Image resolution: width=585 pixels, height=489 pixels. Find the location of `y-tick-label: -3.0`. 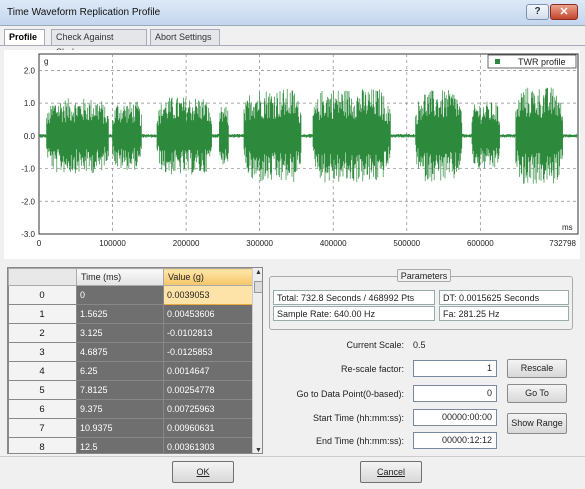

y-tick-label: -3.0 is located at coordinates (28, 234).